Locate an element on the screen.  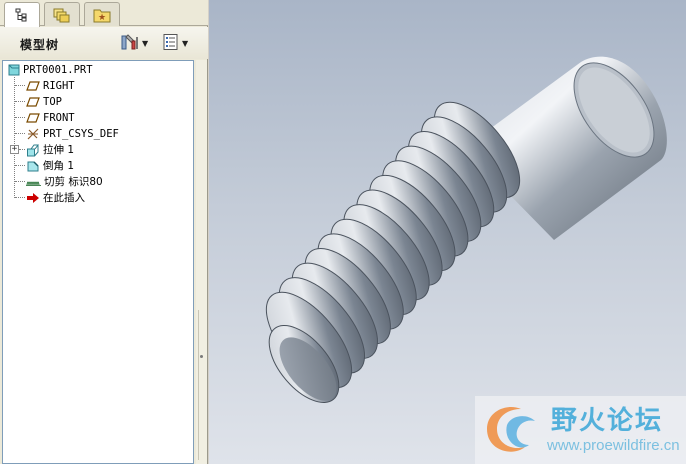
tree-settings-button: ▼ is located at coordinates (134, 43).